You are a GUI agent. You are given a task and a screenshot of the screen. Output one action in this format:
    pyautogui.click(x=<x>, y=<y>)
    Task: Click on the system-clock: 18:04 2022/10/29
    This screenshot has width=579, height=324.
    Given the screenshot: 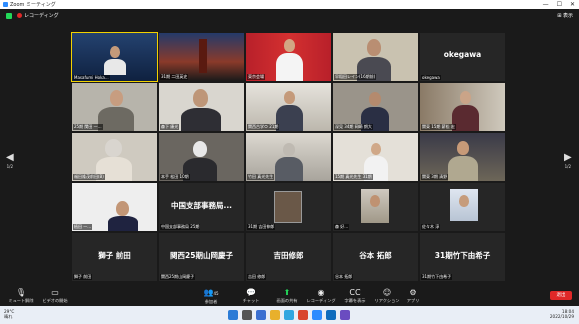 What is the action you would take?
    pyautogui.click(x=562, y=314)
    